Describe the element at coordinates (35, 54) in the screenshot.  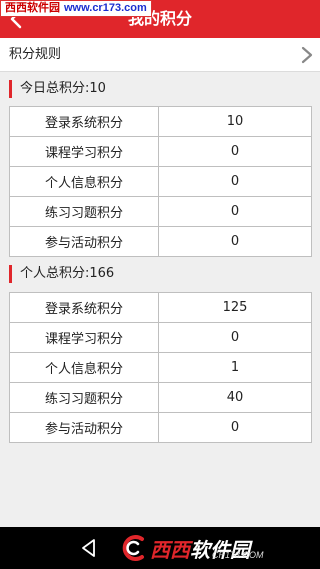
I see `points-rules-label: 积分规则` at that location.